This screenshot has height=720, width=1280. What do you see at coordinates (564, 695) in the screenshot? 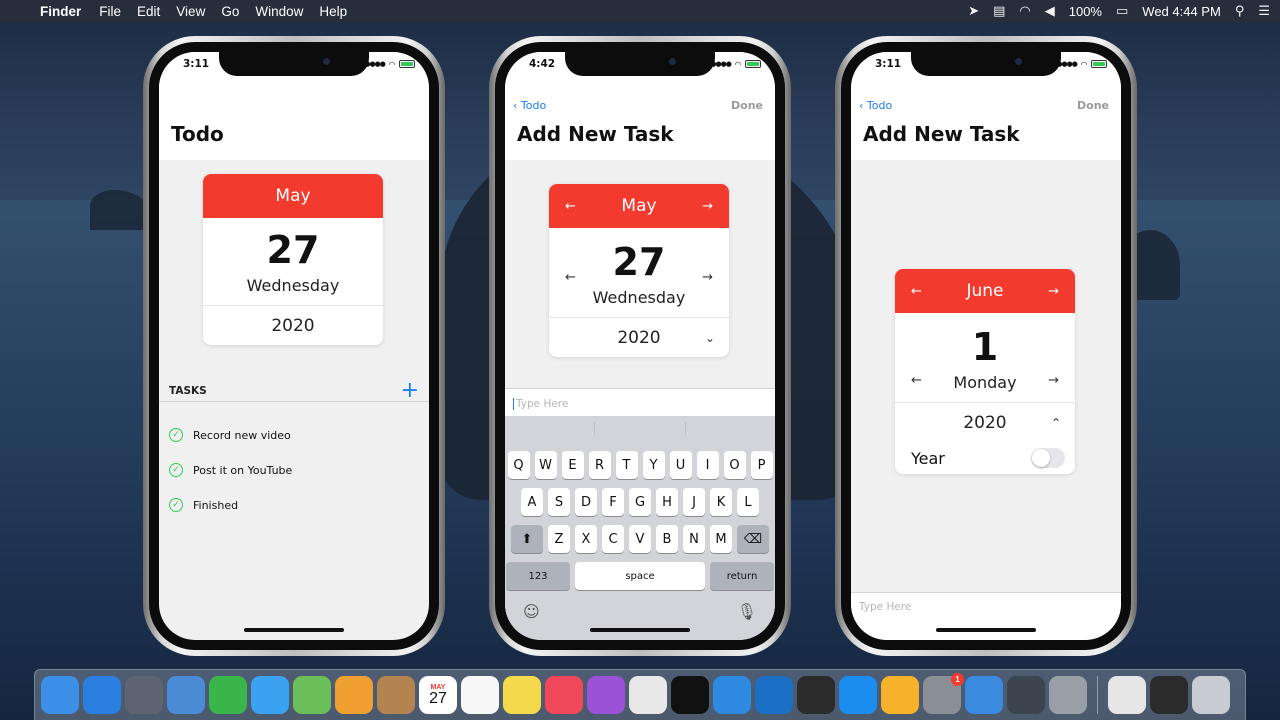
I see `music-icon` at bounding box center [564, 695].